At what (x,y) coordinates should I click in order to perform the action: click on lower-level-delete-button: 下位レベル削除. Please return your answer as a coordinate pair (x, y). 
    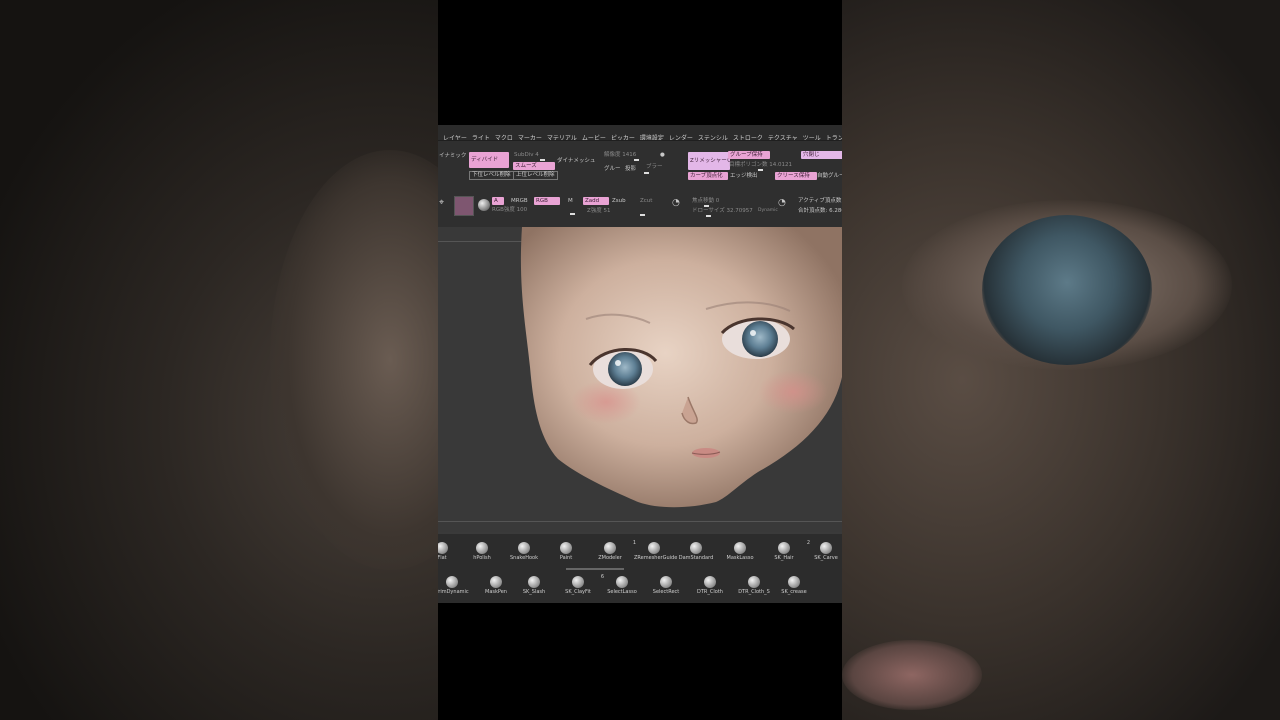
    Looking at the image, I should click on (491, 175).